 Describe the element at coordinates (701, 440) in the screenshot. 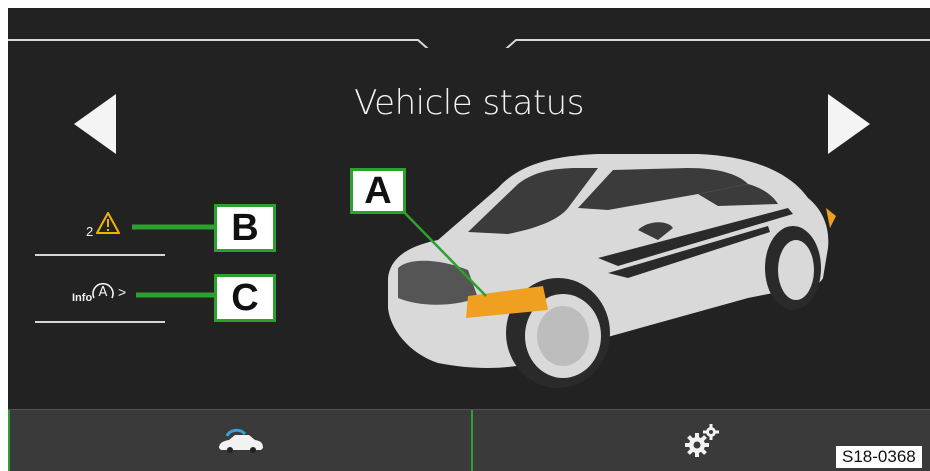

I see `gears-icon` at that location.